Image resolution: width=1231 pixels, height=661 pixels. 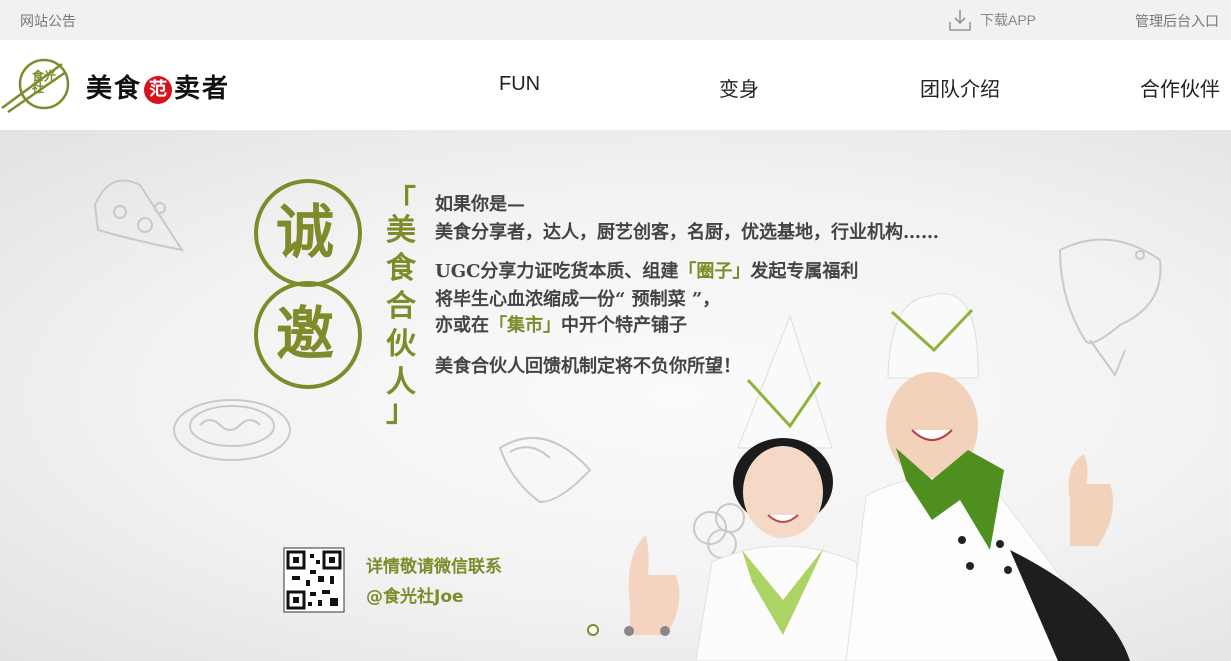 What do you see at coordinates (714, 271) in the screenshot?
I see `highlight-circle: 「圈子」` at bounding box center [714, 271].